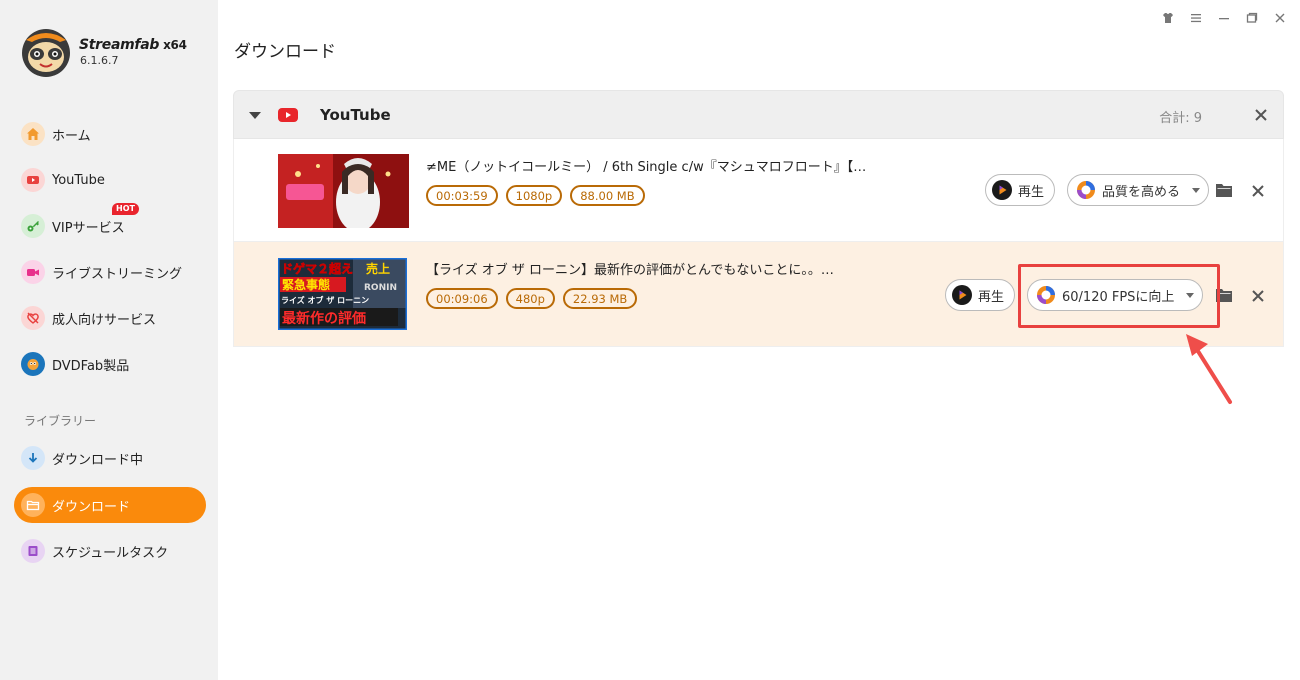 This screenshot has width=1300, height=680. What do you see at coordinates (33, 364) in the screenshot?
I see `dvdfab-icon` at bounding box center [33, 364].